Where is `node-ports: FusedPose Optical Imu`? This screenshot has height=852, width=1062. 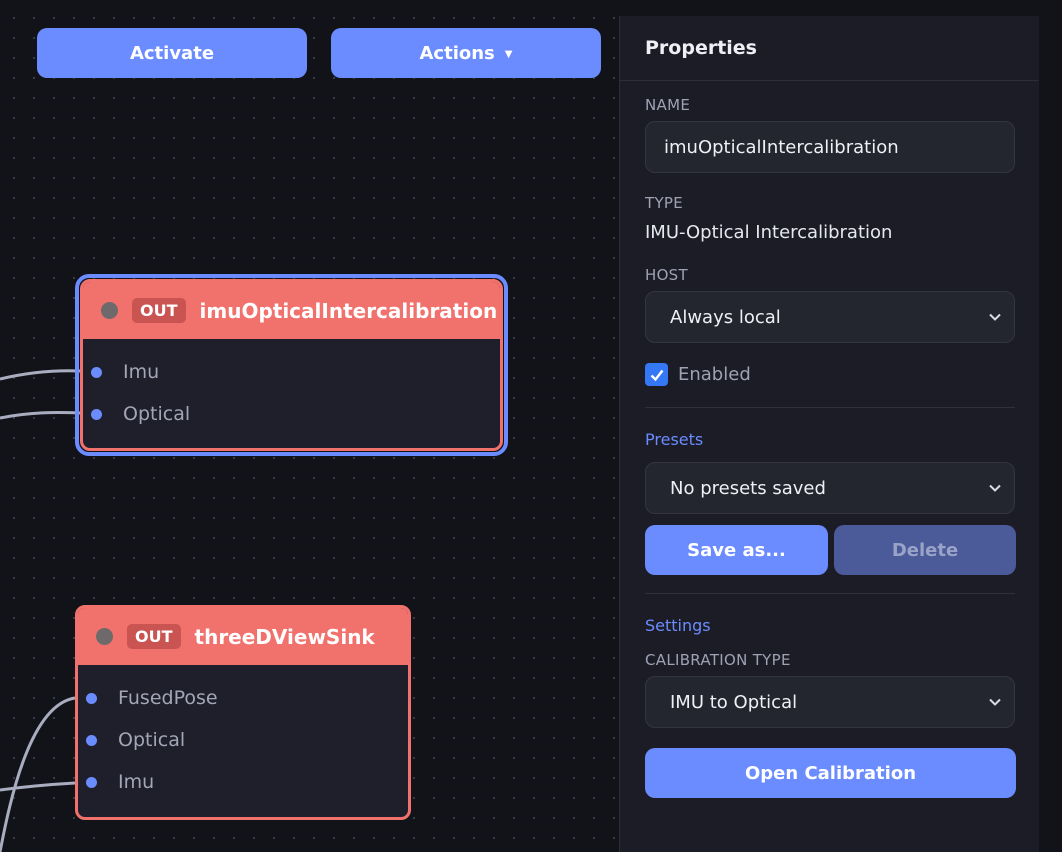 node-ports: FusedPose Optical Imu is located at coordinates (243, 734).